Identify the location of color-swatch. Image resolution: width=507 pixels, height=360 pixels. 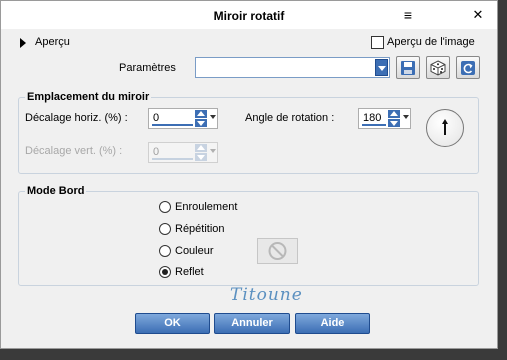
(277, 251).